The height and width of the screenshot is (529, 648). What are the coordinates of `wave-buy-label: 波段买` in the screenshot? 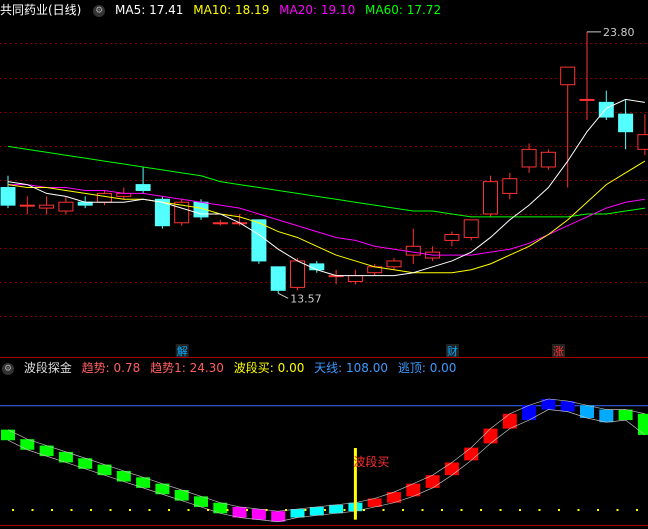 It's located at (371, 461).